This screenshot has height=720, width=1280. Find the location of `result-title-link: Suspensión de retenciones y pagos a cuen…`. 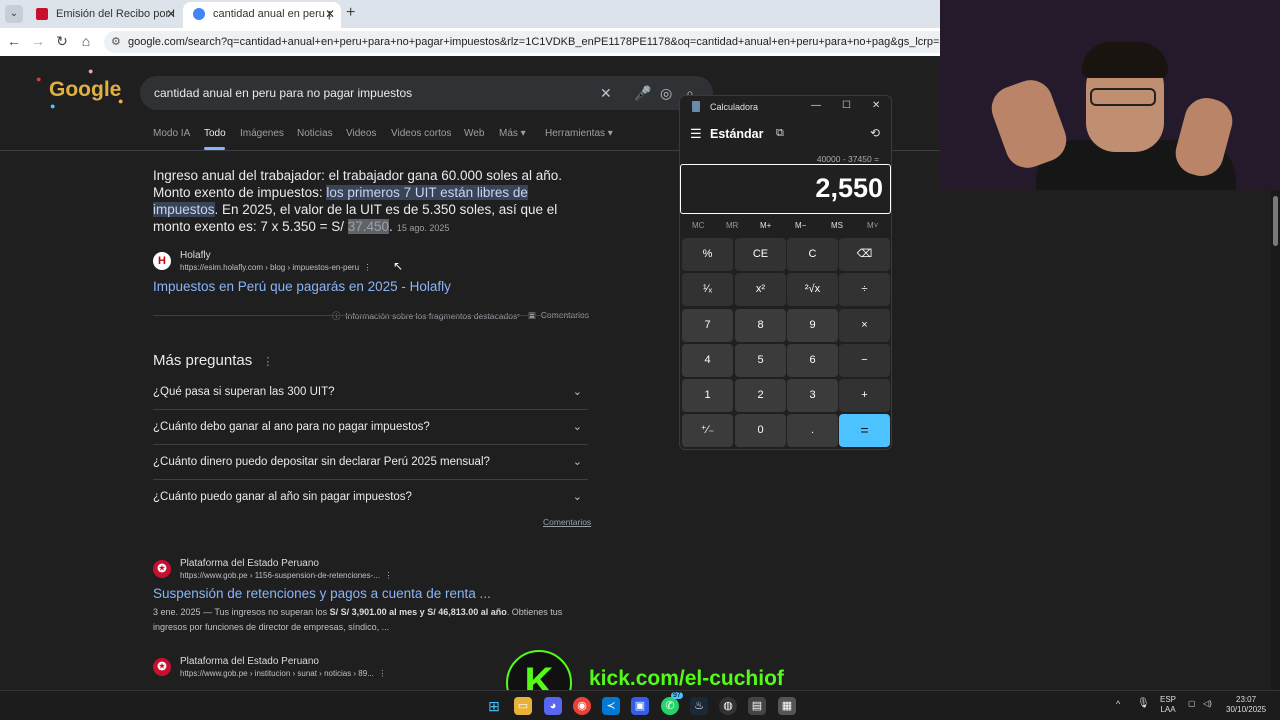

result-title-link: Suspensión de retenciones y pagos a cuen… is located at coordinates (322, 593).